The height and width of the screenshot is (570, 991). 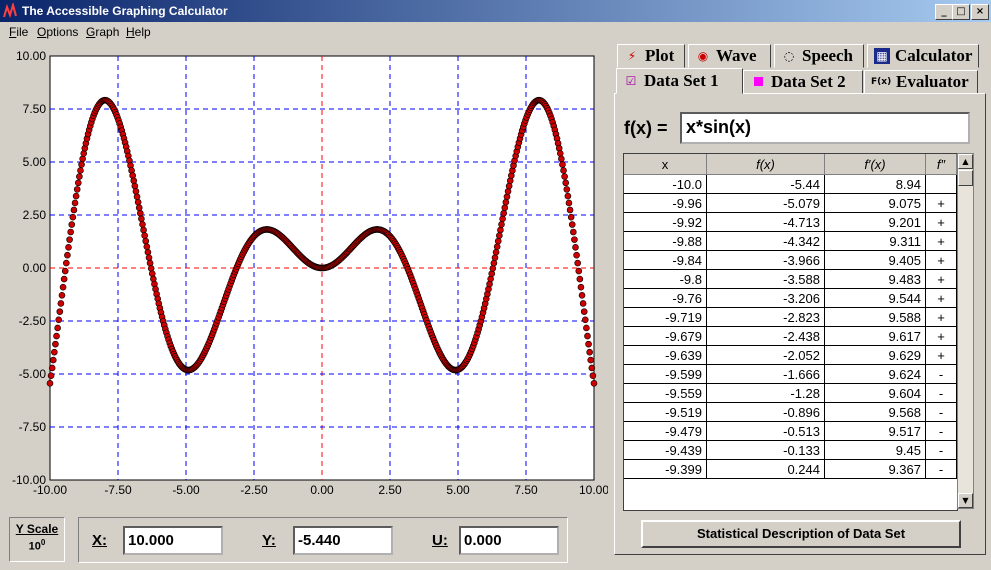 I want to click on cell-fprime: 9.588, so click(x=875, y=317).